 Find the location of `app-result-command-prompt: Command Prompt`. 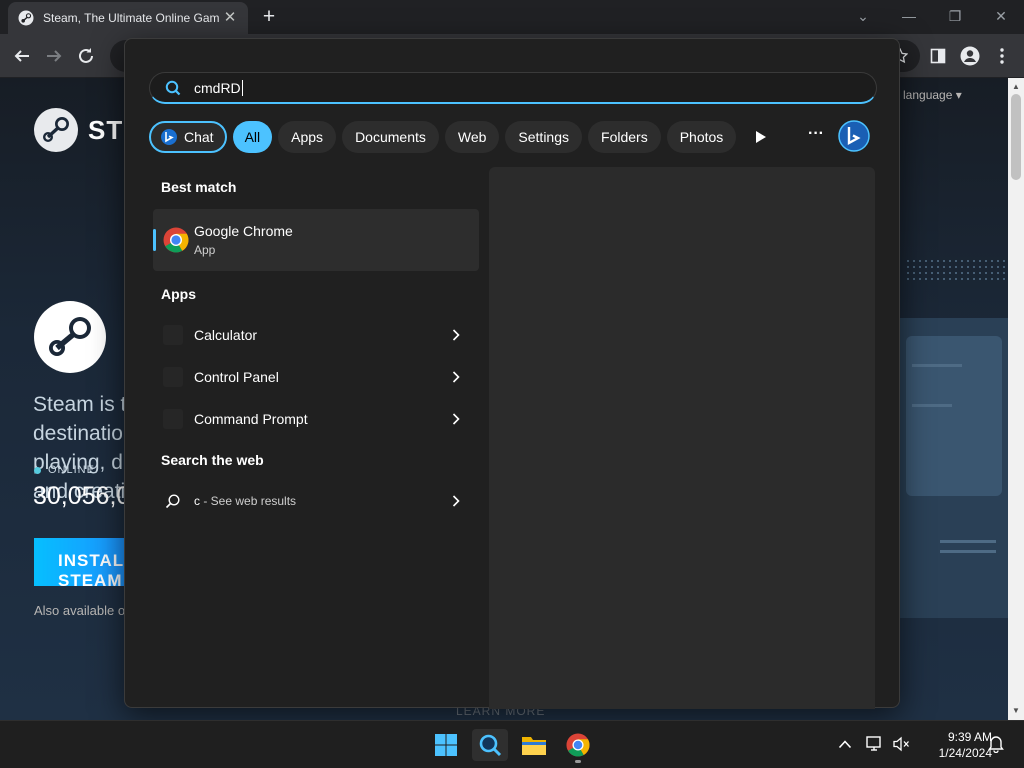

app-result-command-prompt: Command Prompt is located at coordinates (316, 419).